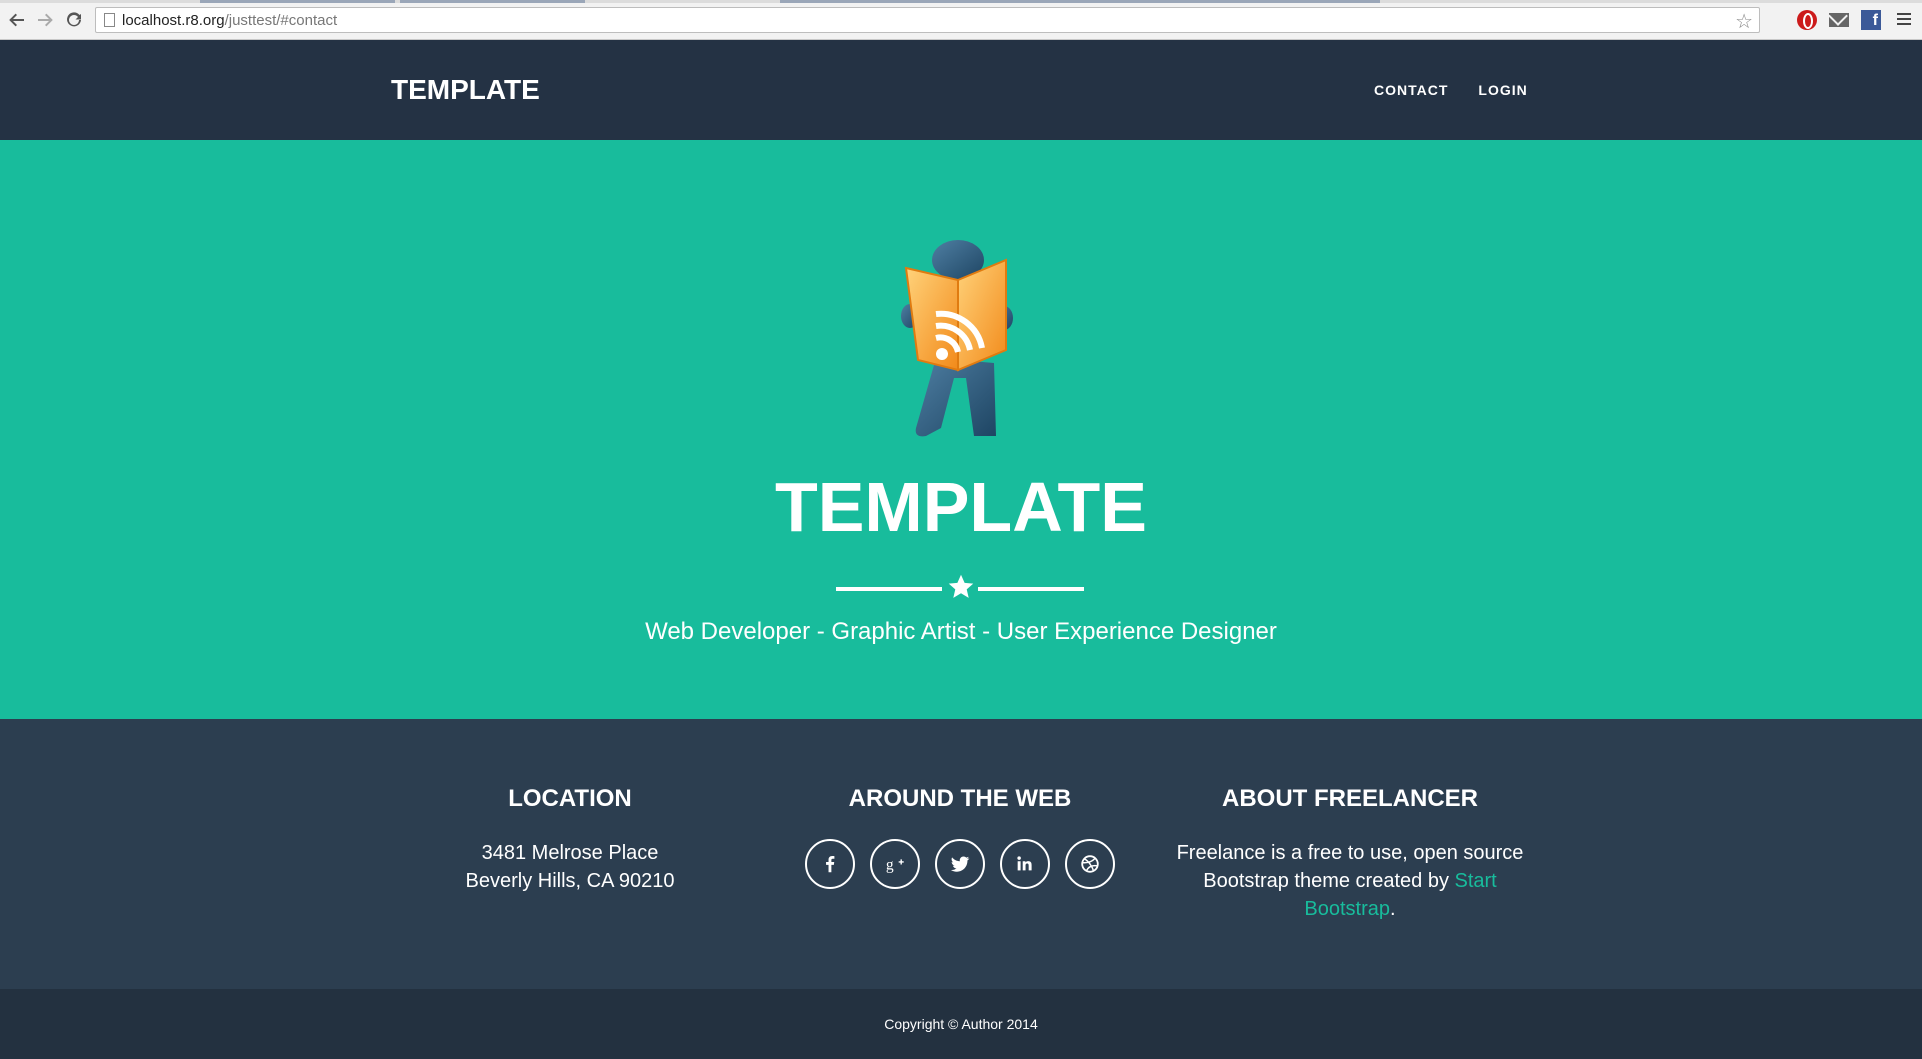 The height and width of the screenshot is (1059, 1922). I want to click on facebook-extension-icon: f, so click(1871, 20).